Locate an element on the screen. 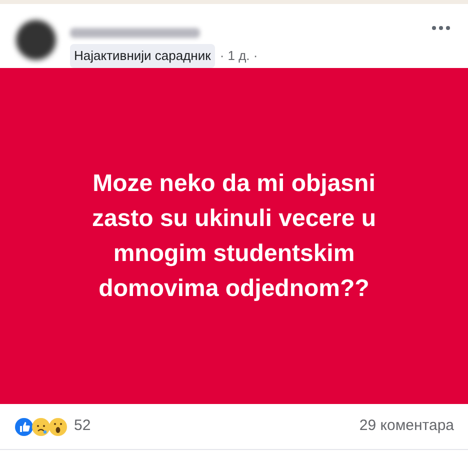 This screenshot has width=468, height=455. post-time: · 1 д. · is located at coordinates (239, 56).